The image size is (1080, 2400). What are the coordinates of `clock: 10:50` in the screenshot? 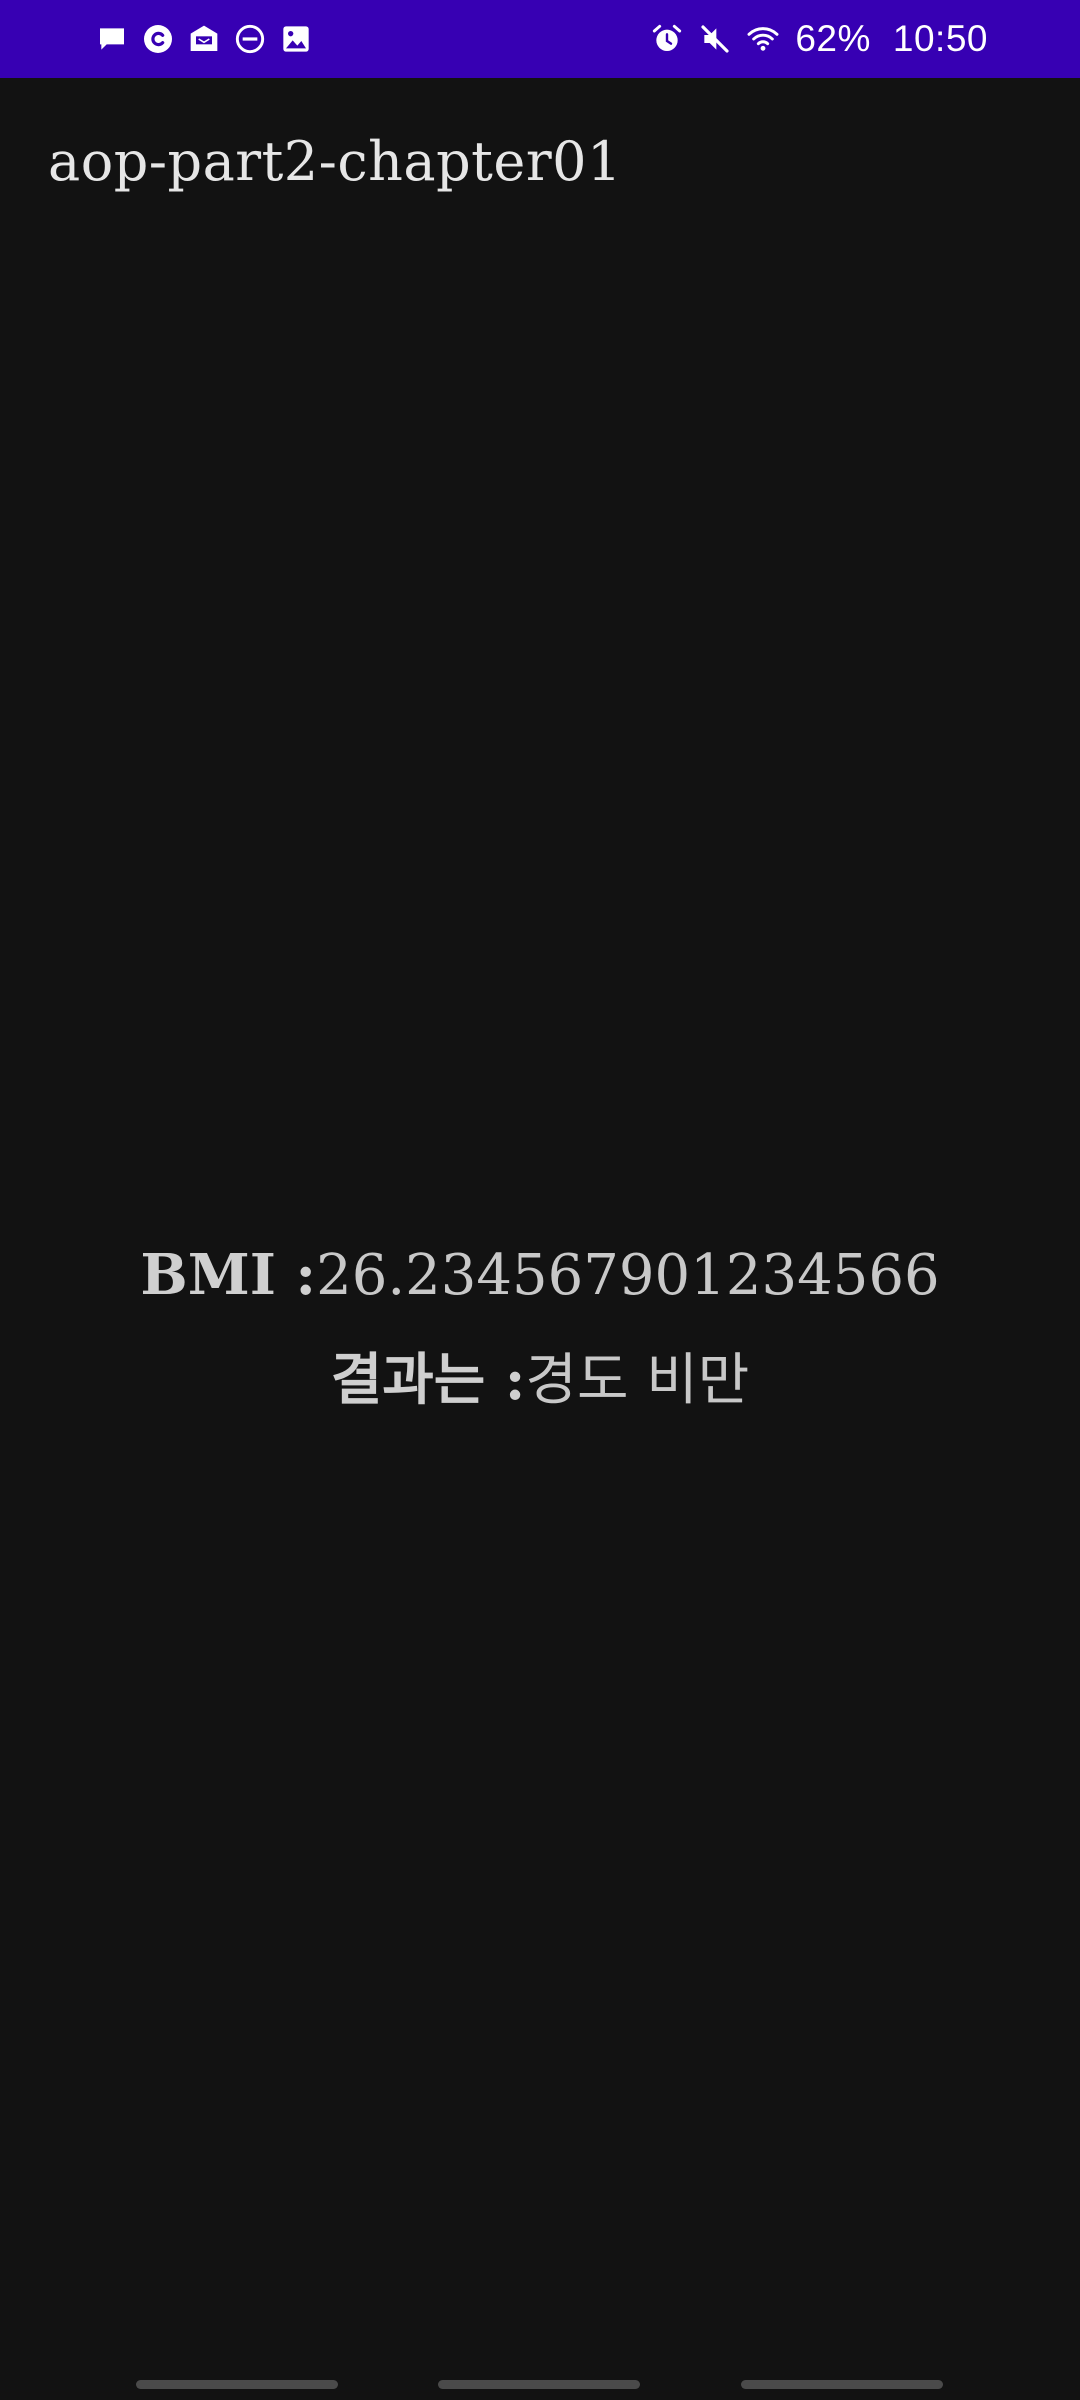 It's located at (940, 38).